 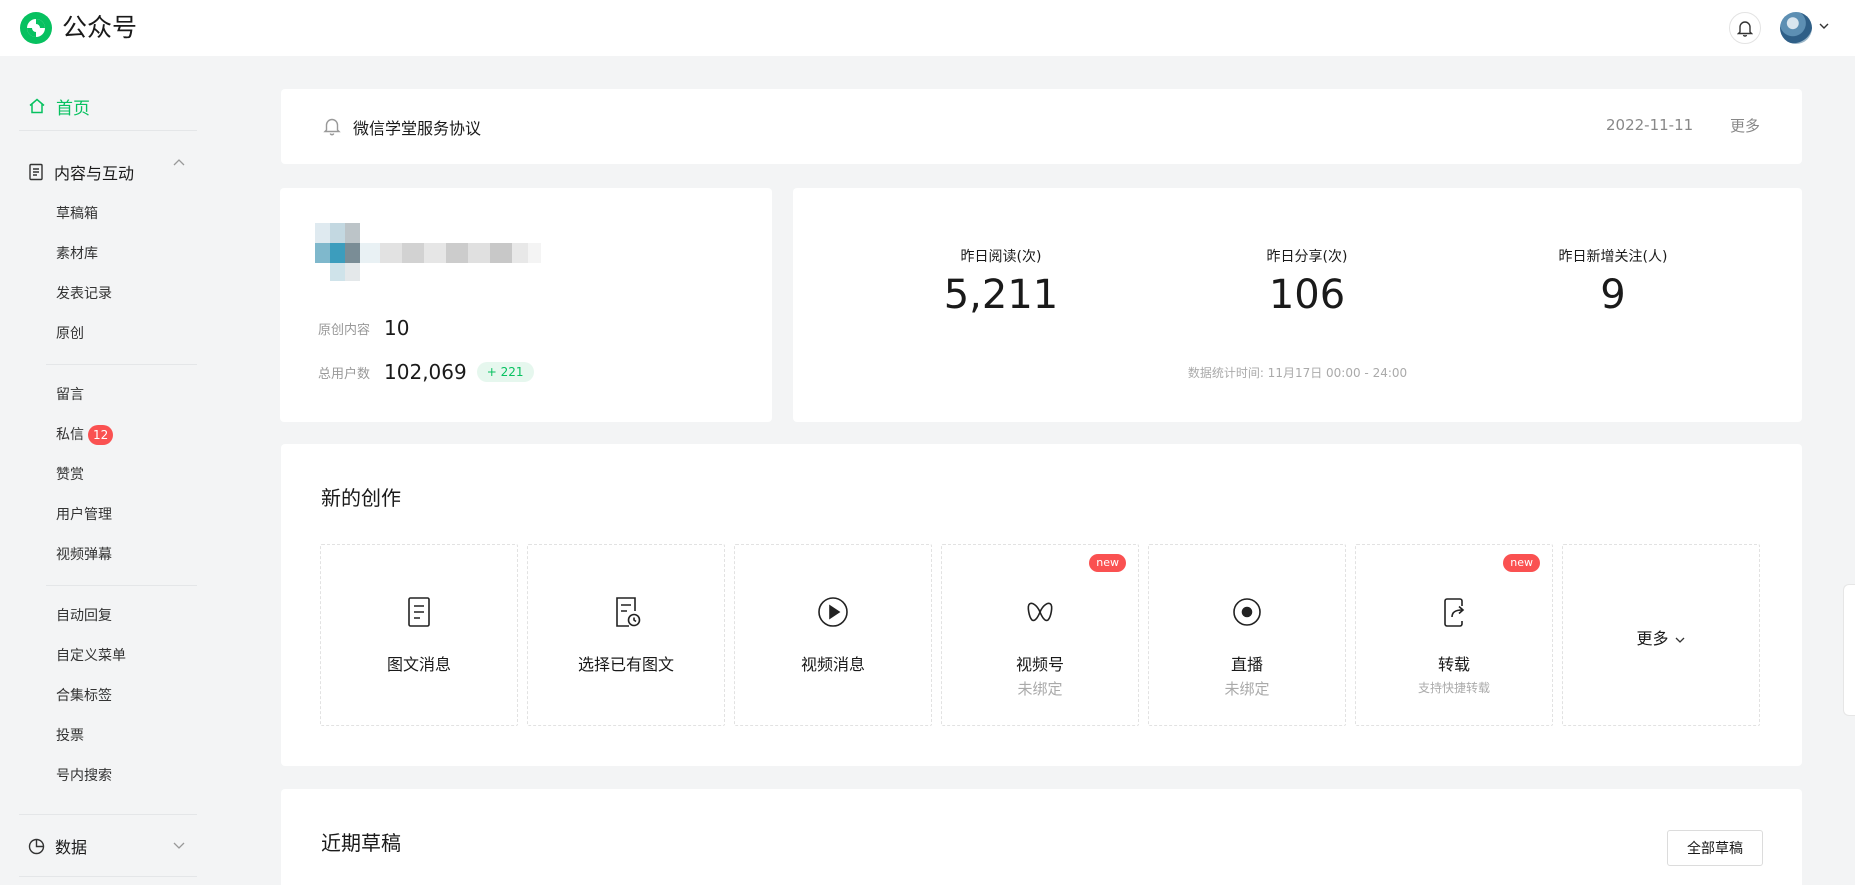 What do you see at coordinates (1307, 257) in the screenshot?
I see `metric-label: 昨日分享(次)` at bounding box center [1307, 257].